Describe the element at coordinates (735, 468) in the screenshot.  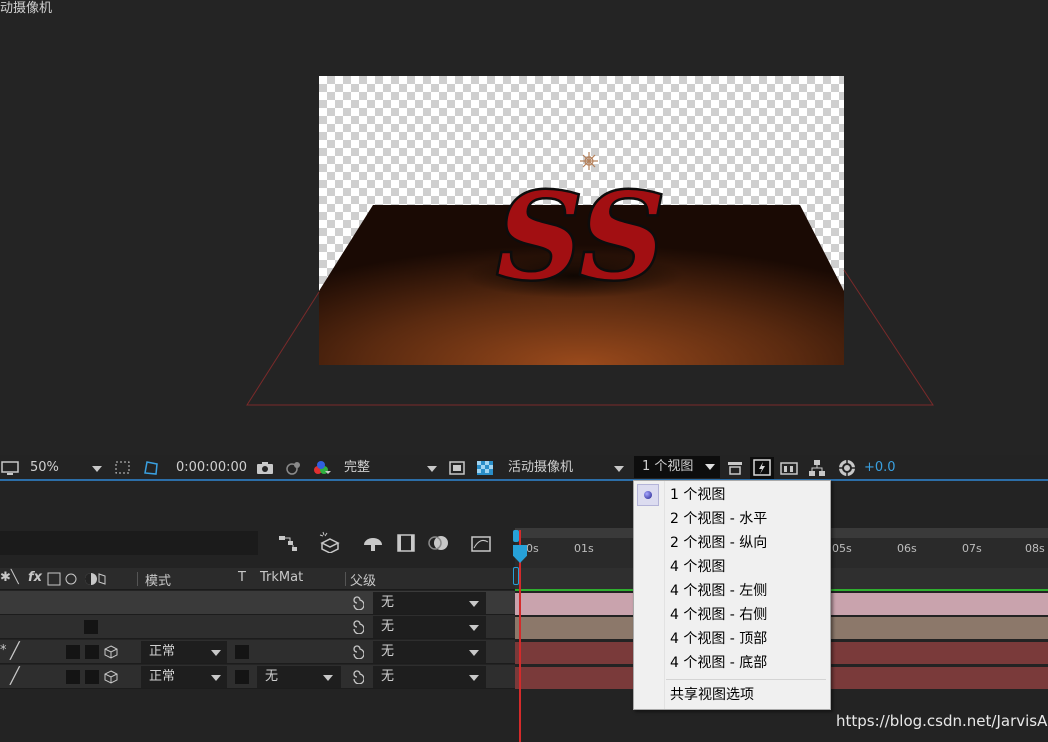
I see `toggle-pixel-aspect-icon` at that location.